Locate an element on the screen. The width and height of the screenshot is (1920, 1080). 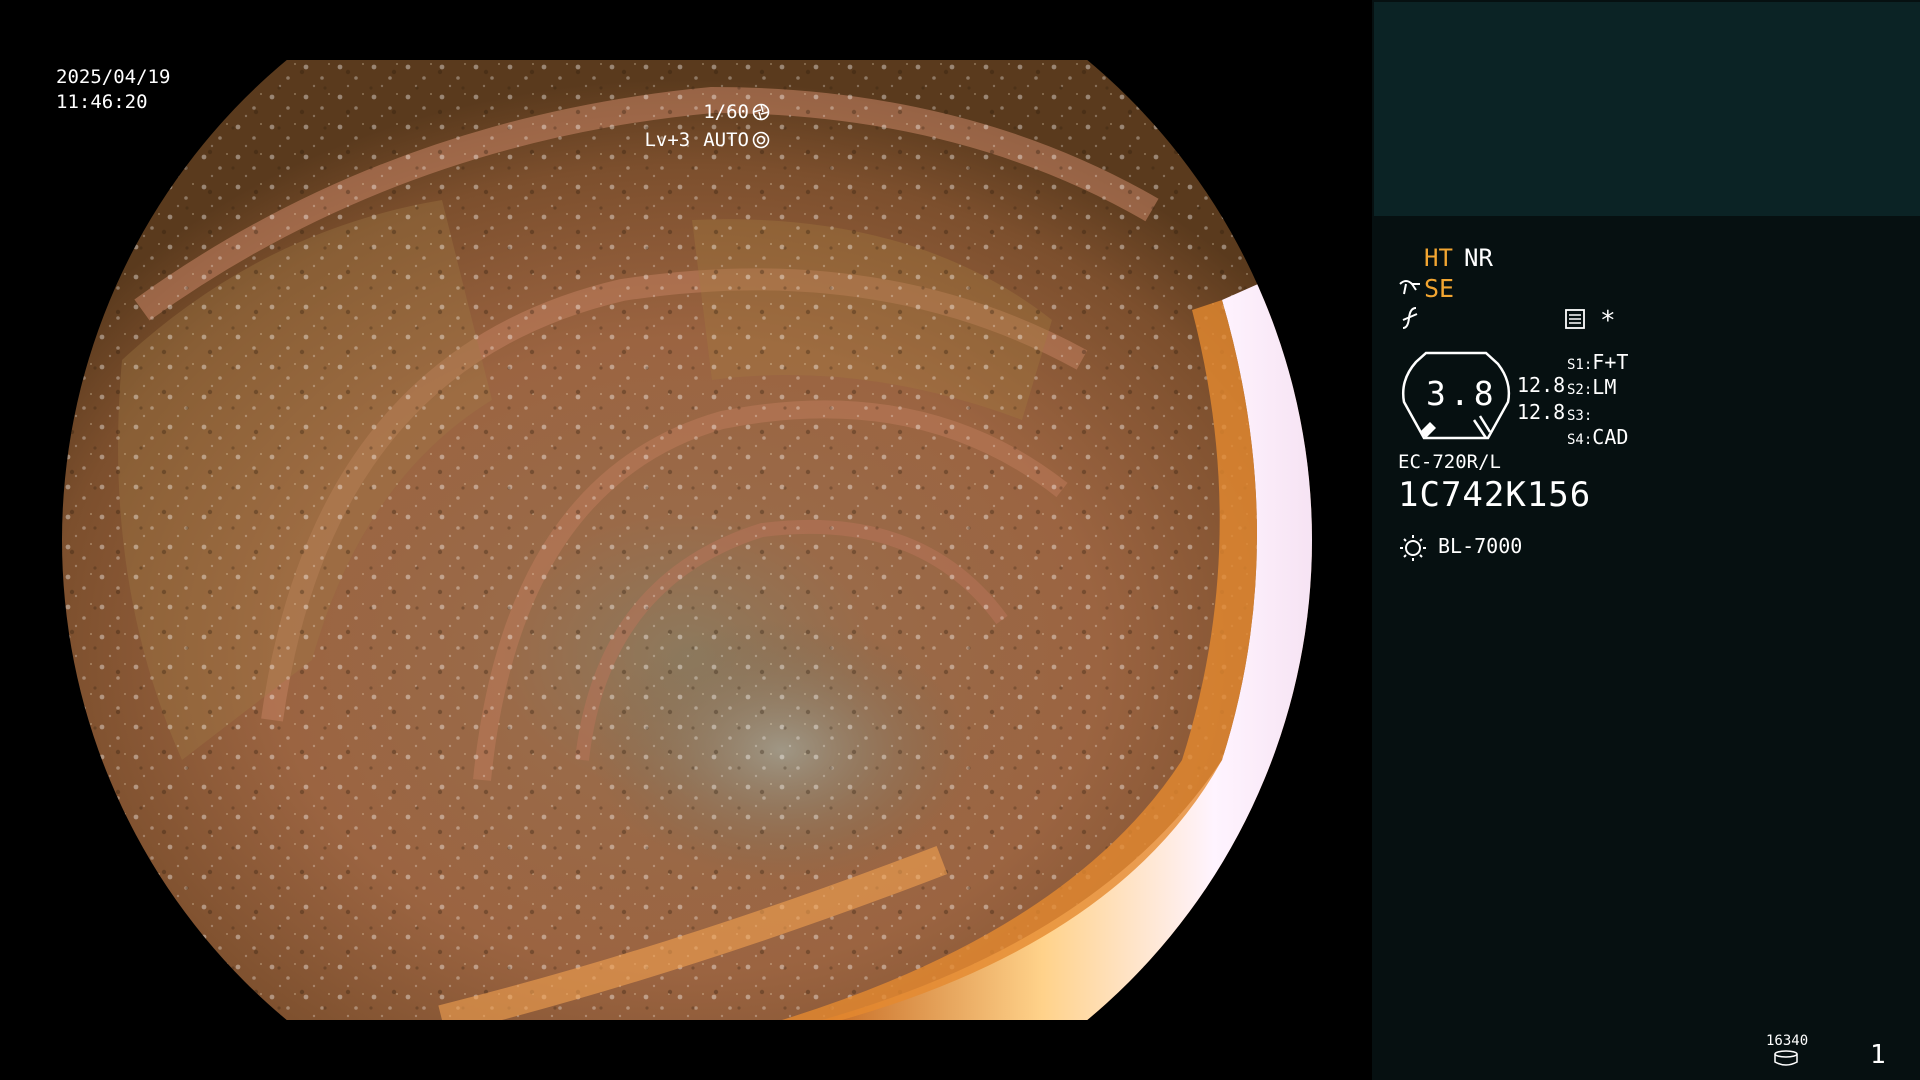
scope-serial: 1C742K156 is located at coordinates (1495, 495).